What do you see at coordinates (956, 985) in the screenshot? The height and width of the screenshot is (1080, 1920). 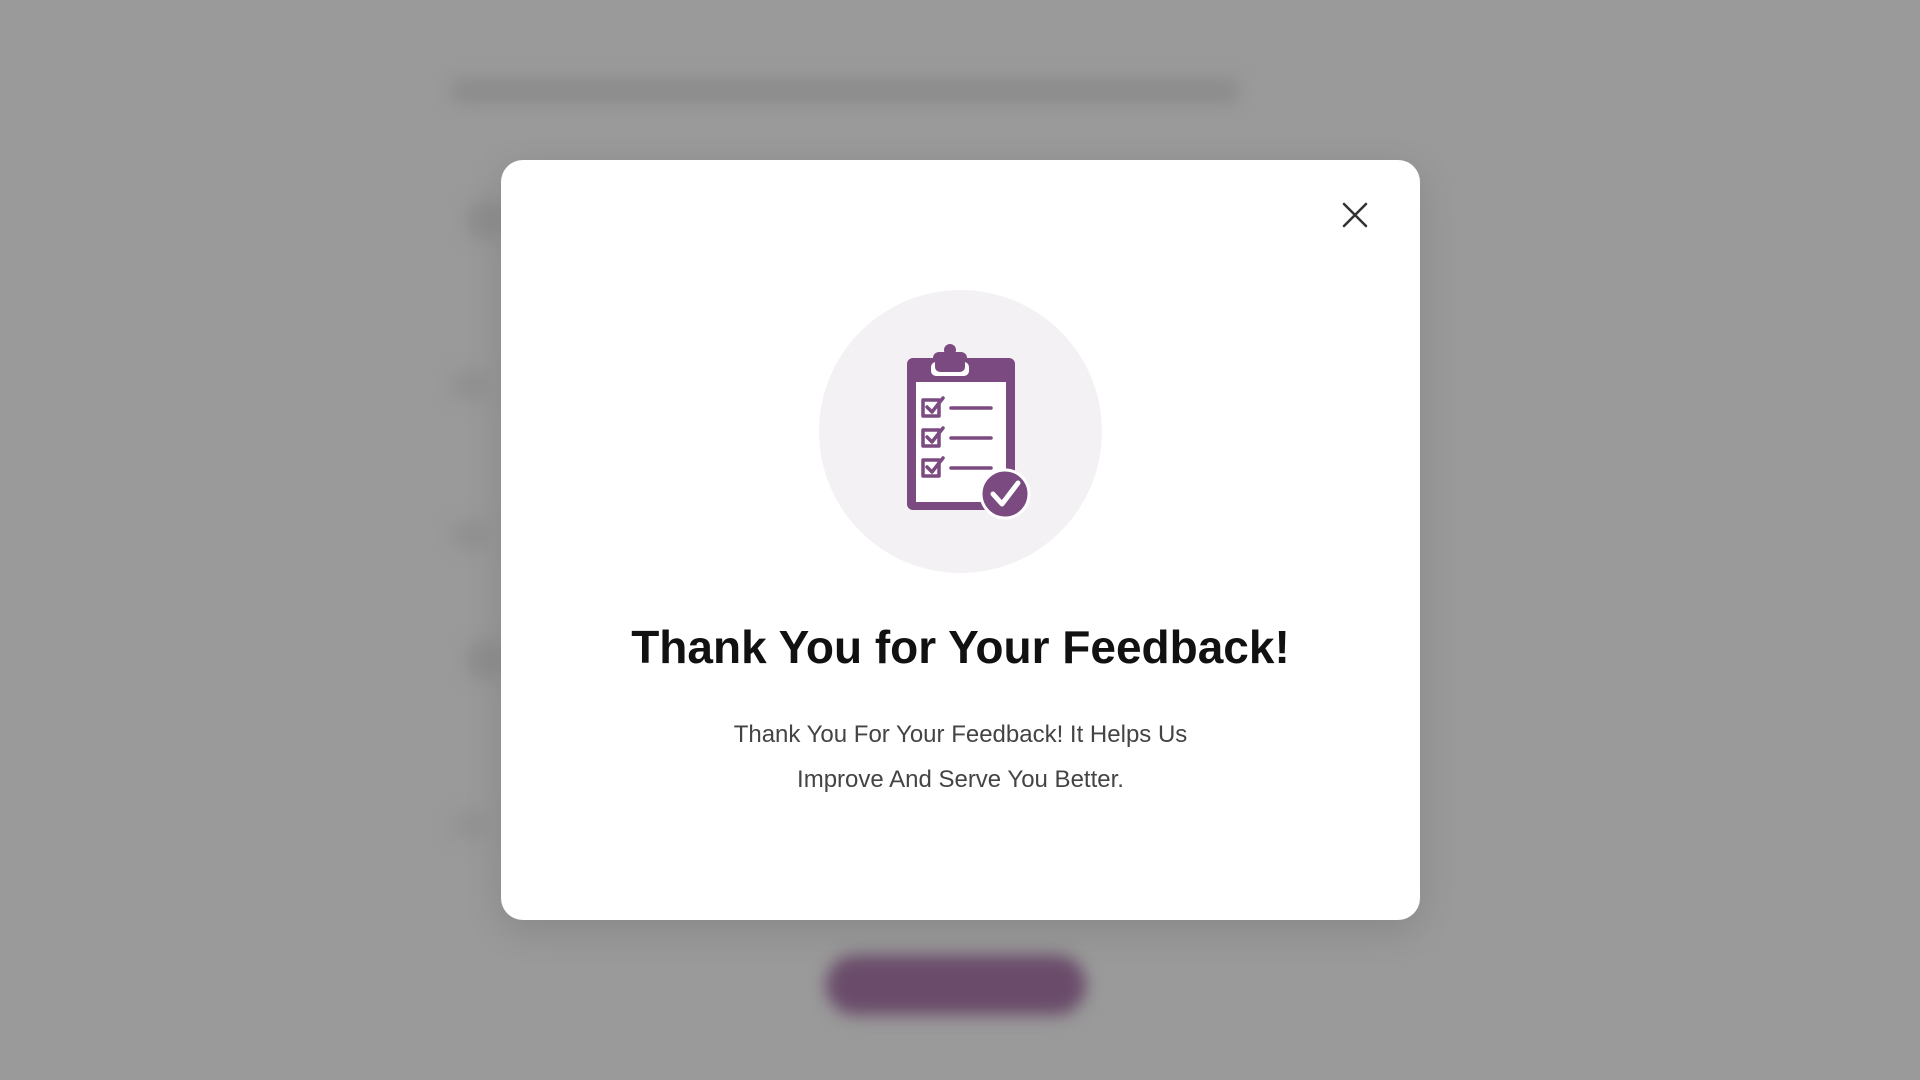 I see `background-submit-button` at bounding box center [956, 985].